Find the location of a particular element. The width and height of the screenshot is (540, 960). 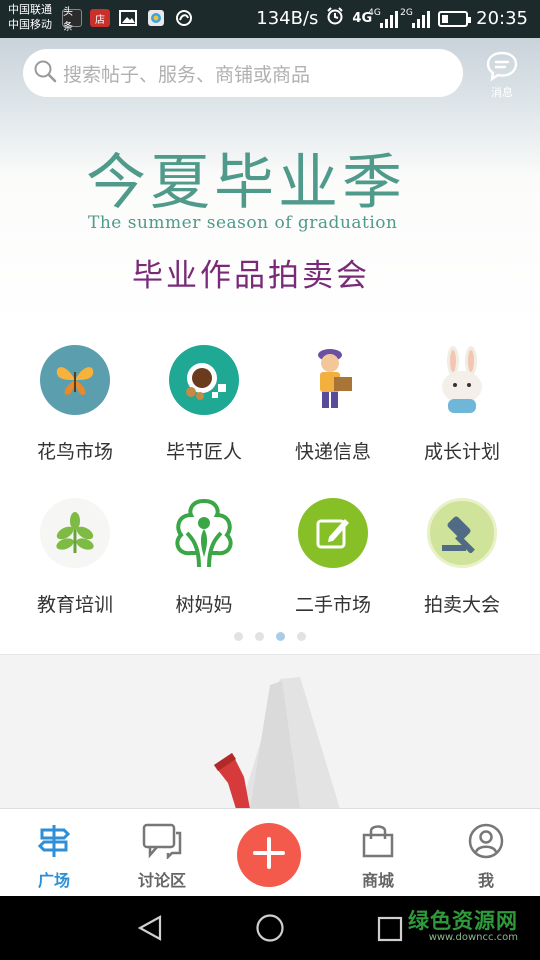

category-flower-bird-market: 花鸟市场 is located at coordinates (75, 404).